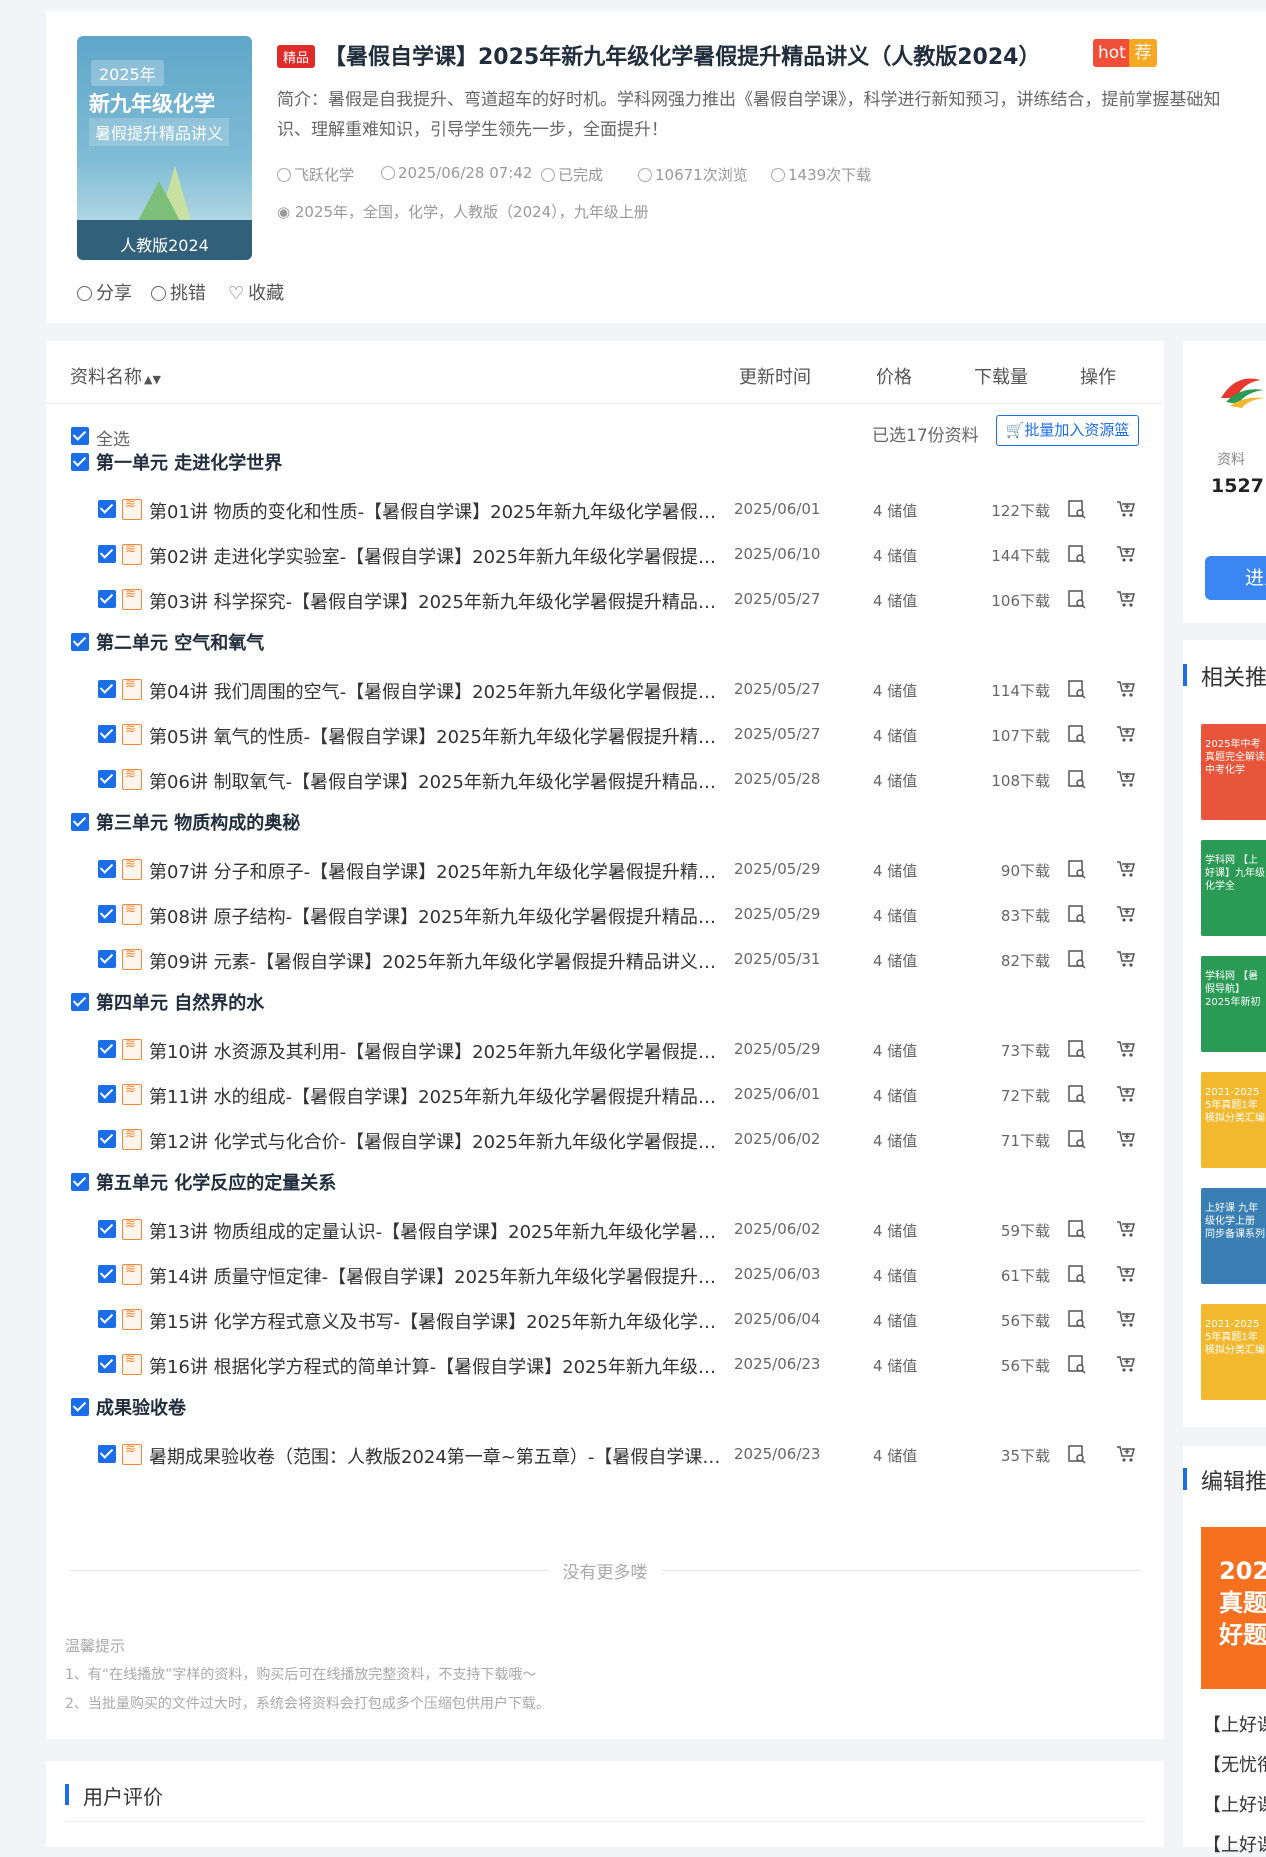  Describe the element at coordinates (1233, 1004) in the screenshot. I see `related-thumbnail: 学科网 【暑假导航】2025年新初` at that location.